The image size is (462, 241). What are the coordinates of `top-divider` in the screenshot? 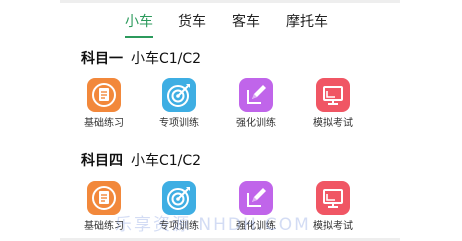 It's located at (230, 1).